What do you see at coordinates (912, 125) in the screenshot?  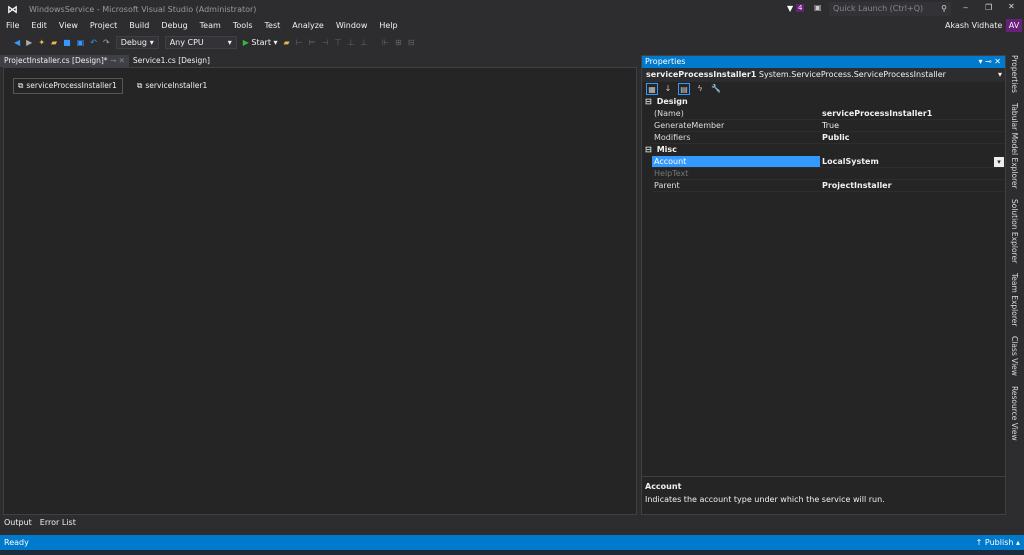 I see `property-value: True` at bounding box center [912, 125].